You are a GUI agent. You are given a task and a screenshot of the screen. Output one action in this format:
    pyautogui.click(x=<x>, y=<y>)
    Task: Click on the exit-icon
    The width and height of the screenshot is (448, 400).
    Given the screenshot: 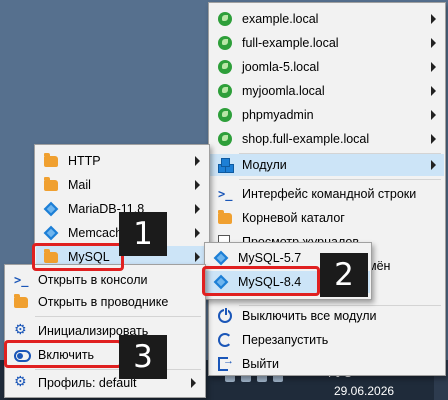 What is the action you would take?
    pyautogui.click(x=226, y=363)
    